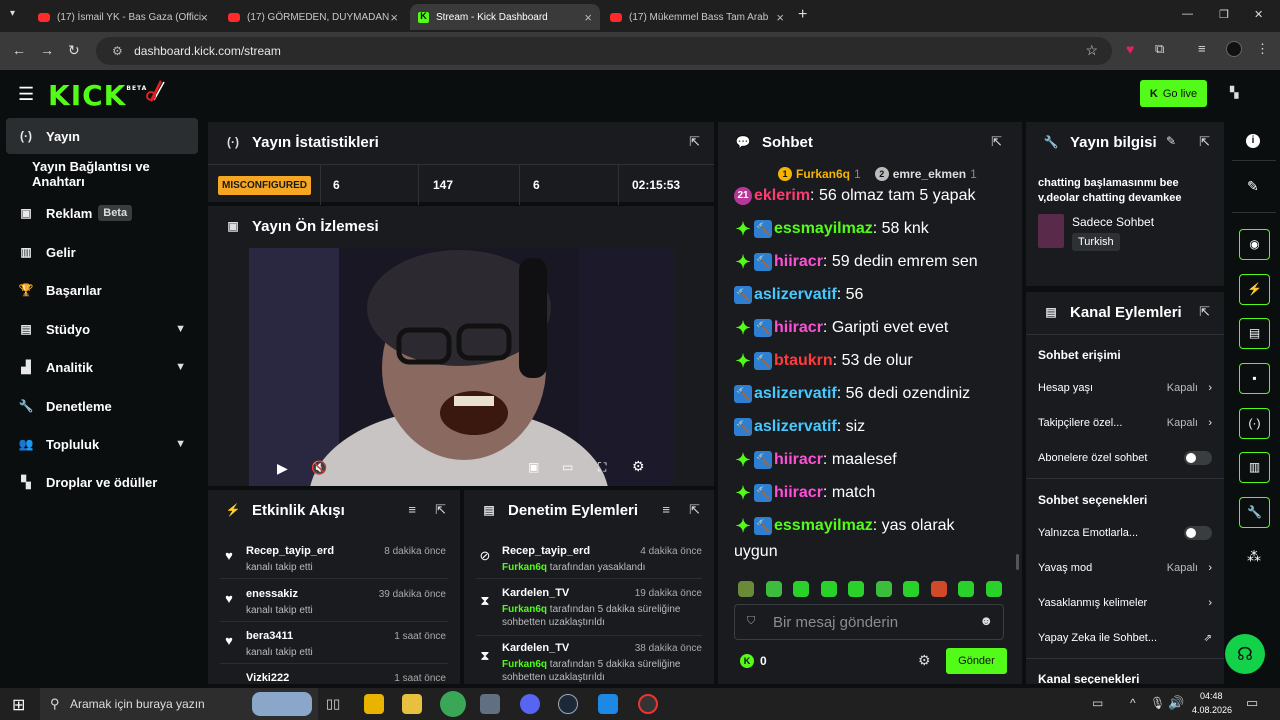  What do you see at coordinates (26, 94) in the screenshot?
I see `hamburger-menu-icon: ☰` at bounding box center [26, 94].